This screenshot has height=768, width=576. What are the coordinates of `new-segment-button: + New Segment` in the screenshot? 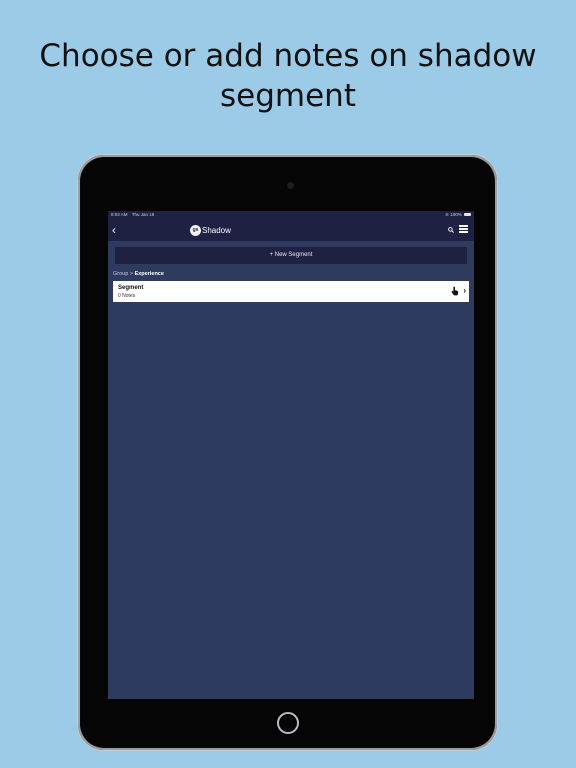 It's located at (291, 255).